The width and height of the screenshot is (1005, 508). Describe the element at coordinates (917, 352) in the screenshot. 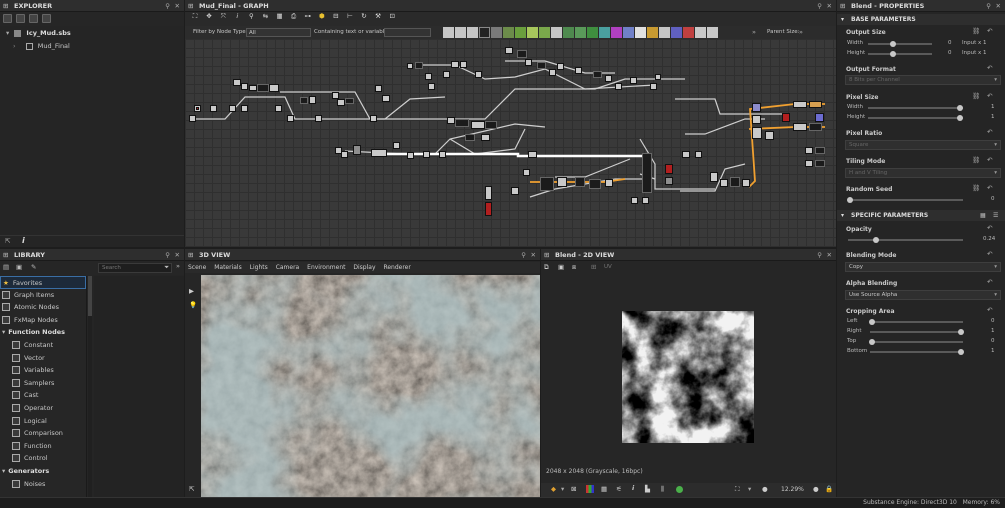

I see `crop-bottom-slider` at that location.